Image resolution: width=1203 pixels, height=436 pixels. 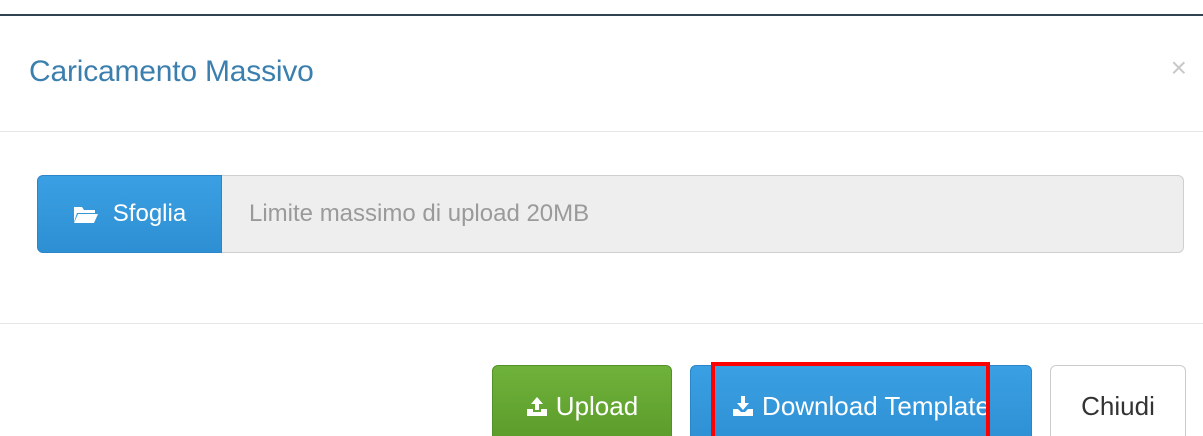 What do you see at coordinates (1179, 68) in the screenshot?
I see `close-icon: ×` at bounding box center [1179, 68].